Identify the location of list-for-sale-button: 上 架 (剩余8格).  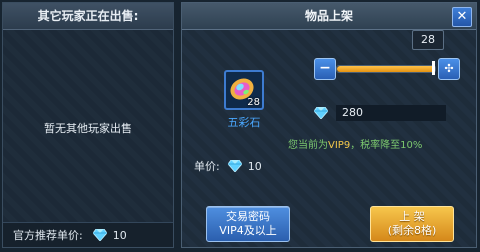
(412, 224).